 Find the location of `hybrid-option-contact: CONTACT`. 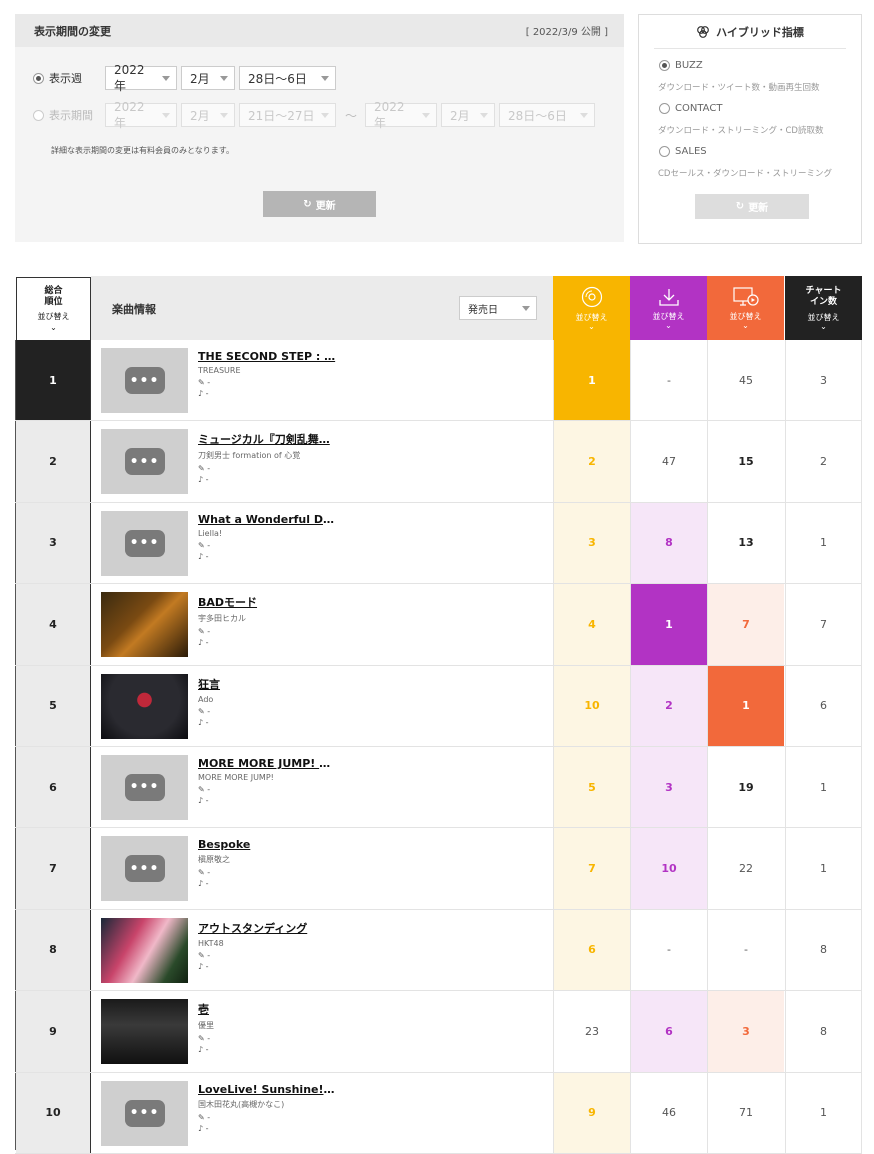

hybrid-option-contact: CONTACT is located at coordinates (690, 108).